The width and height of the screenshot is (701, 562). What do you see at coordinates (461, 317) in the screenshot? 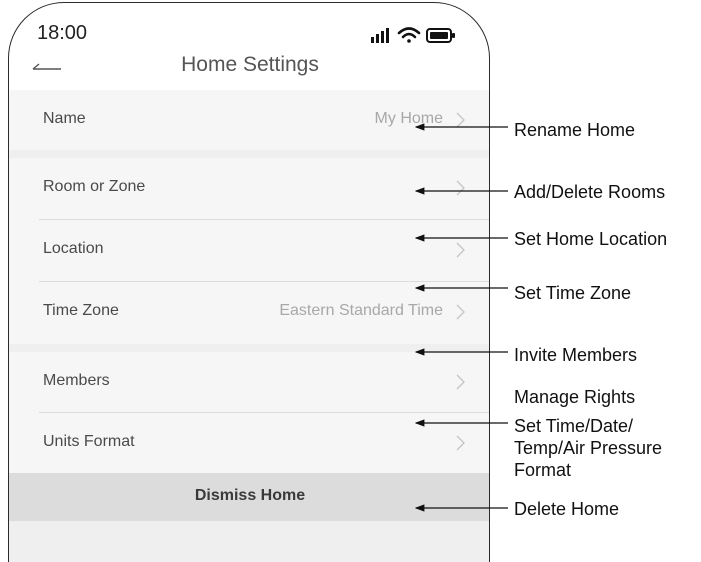
I see `annotation-arrows` at bounding box center [461, 317].